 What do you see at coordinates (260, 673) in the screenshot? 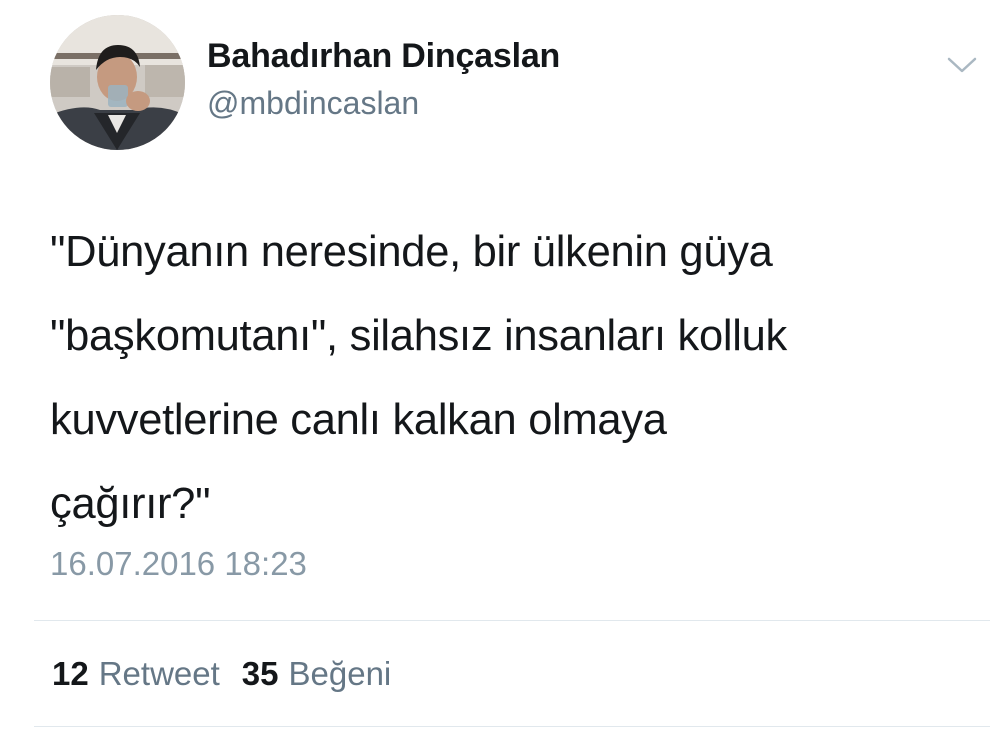
I see `like-count: 35` at bounding box center [260, 673].